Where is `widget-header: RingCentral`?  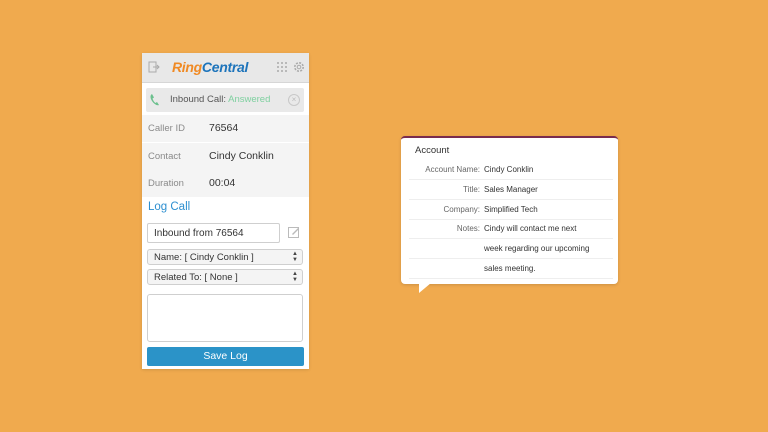 widget-header: RingCentral is located at coordinates (225, 68).